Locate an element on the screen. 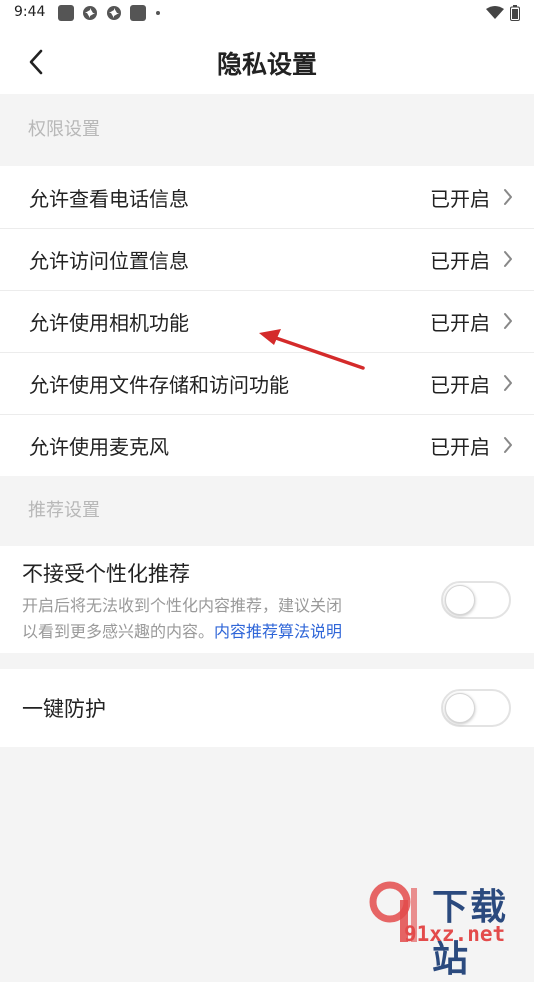 The width and height of the screenshot is (534, 982). navigation-bar: 隐私设置 is located at coordinates (267, 61).